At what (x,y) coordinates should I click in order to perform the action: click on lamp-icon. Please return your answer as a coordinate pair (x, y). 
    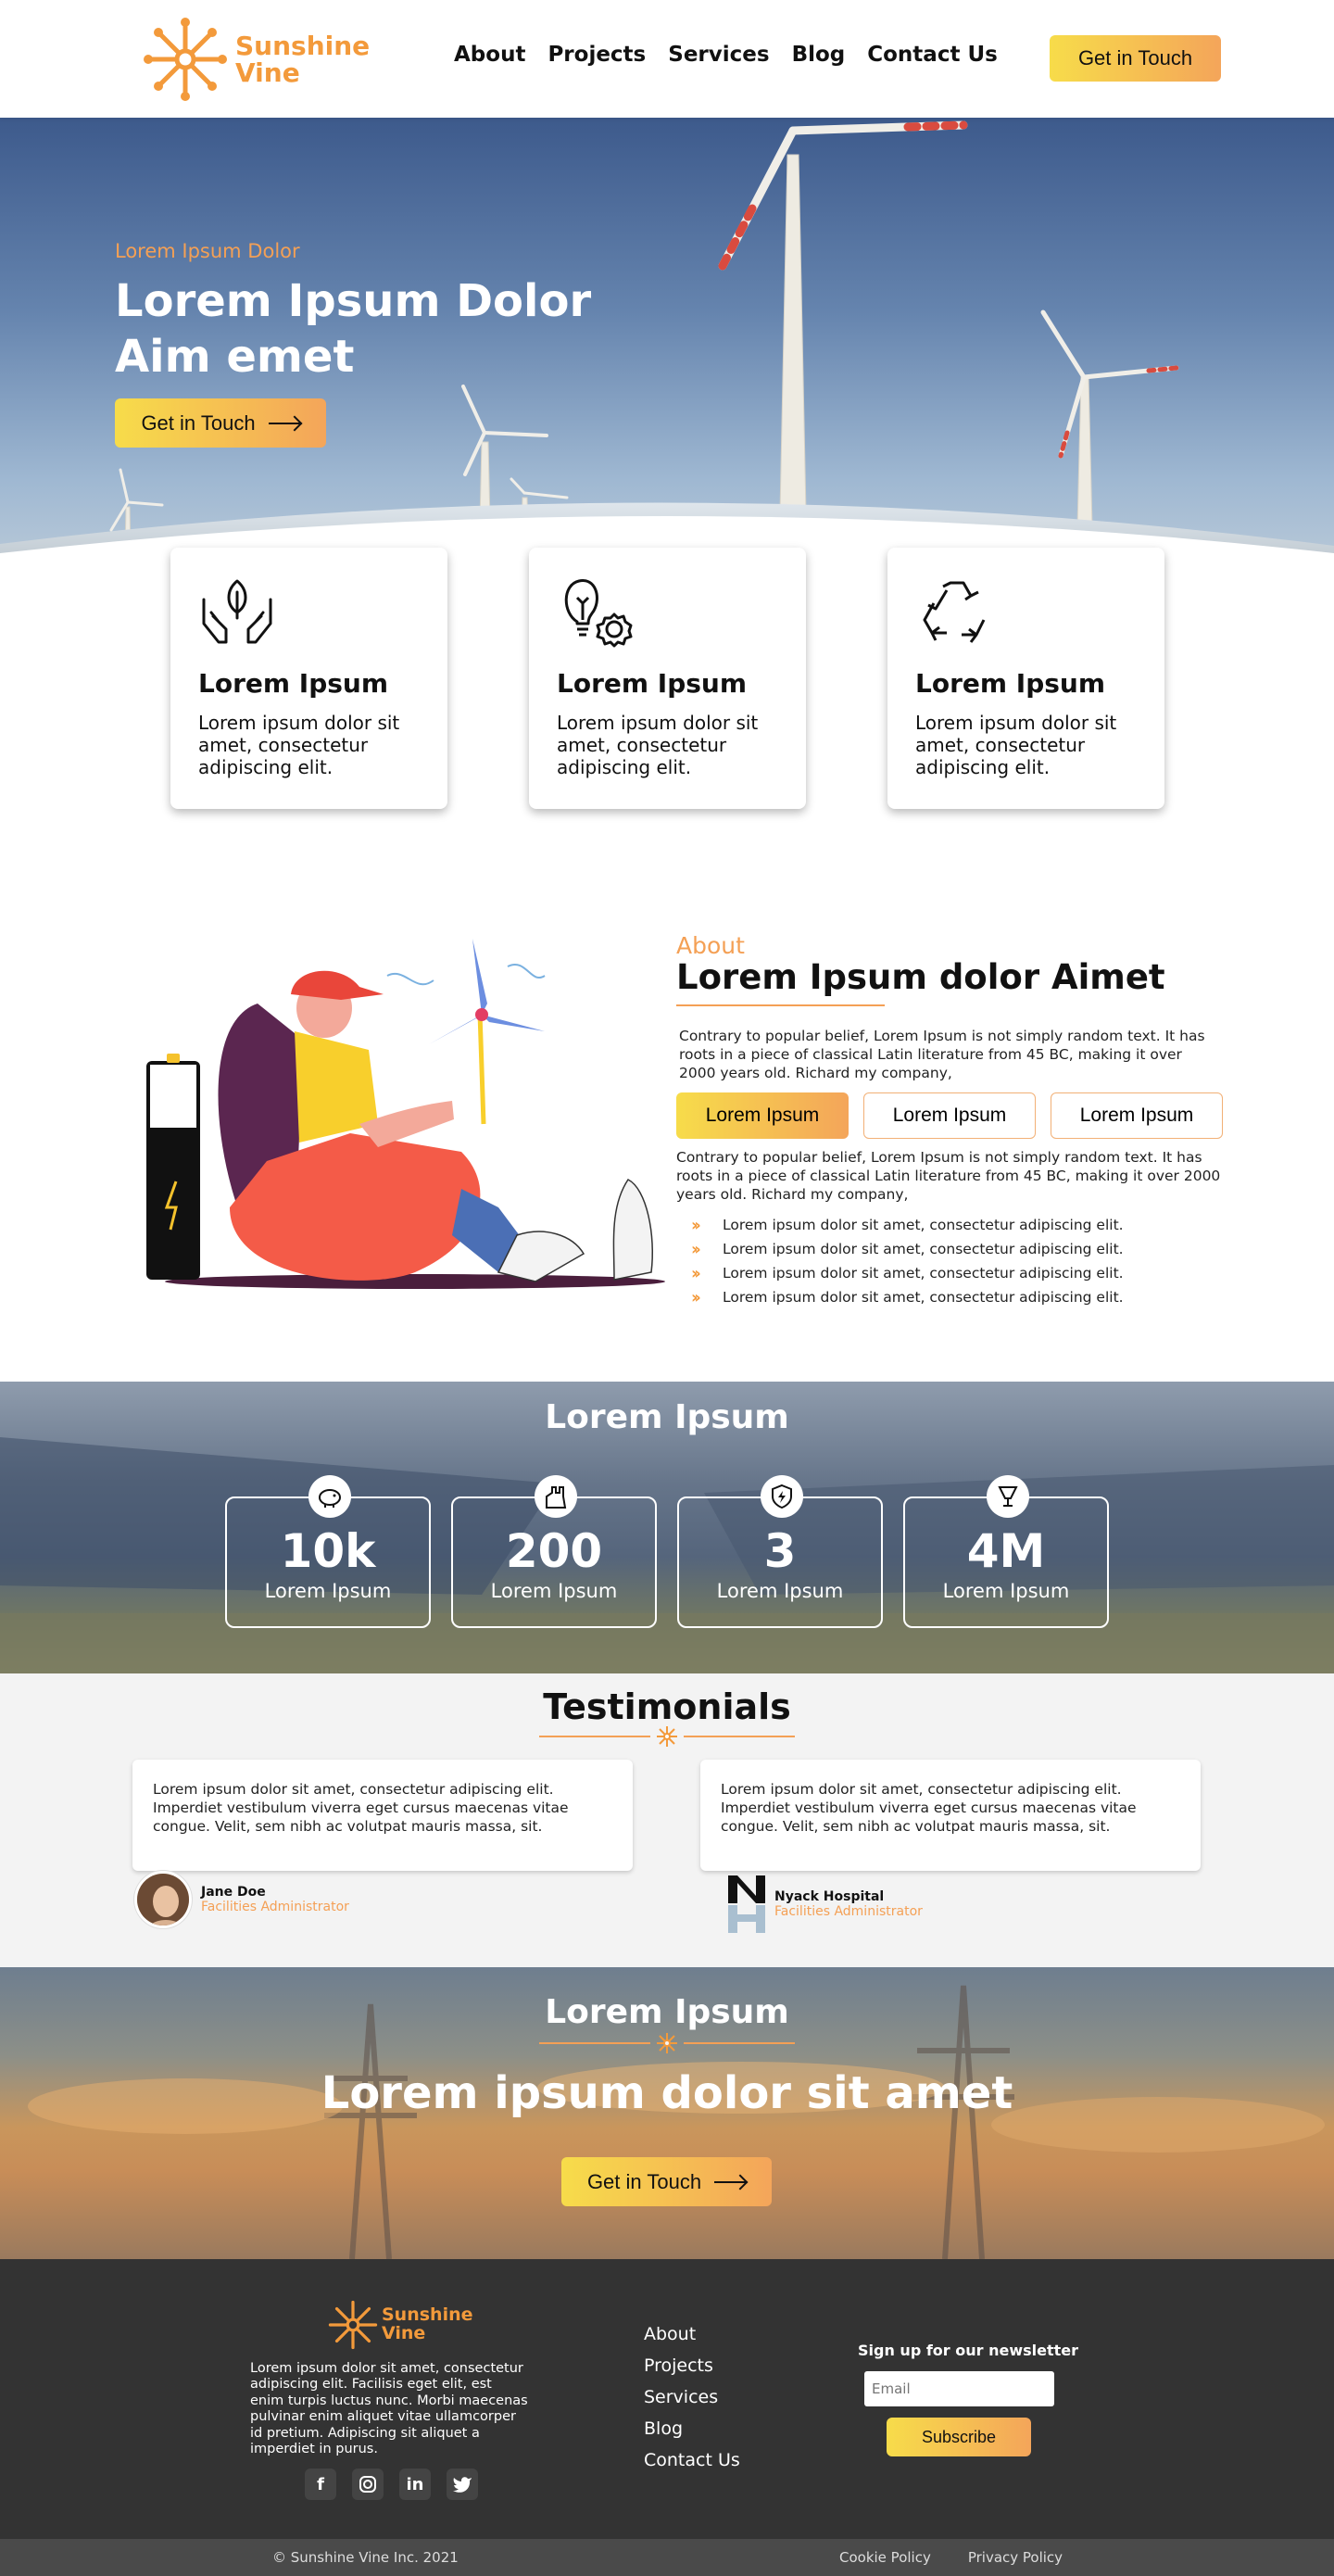
    Looking at the image, I should click on (1008, 1496).